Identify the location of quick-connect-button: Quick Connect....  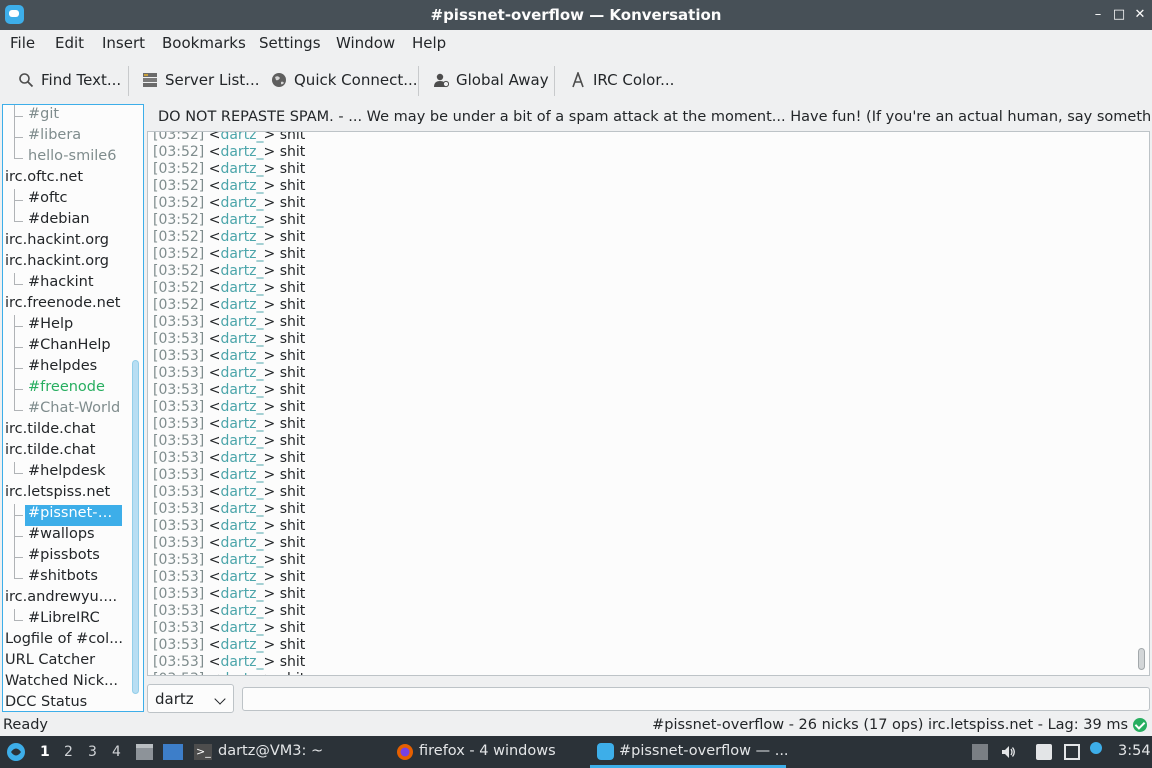
(344, 80).